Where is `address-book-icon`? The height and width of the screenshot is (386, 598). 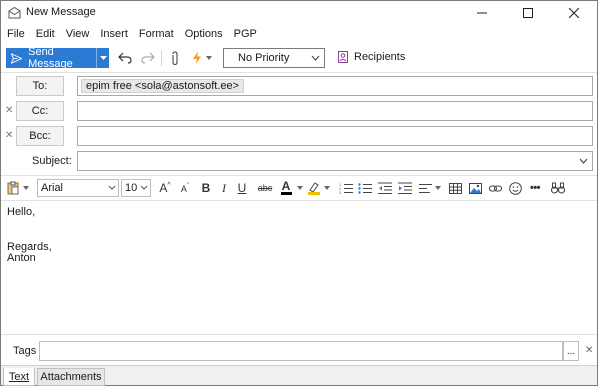 address-book-icon is located at coordinates (343, 57).